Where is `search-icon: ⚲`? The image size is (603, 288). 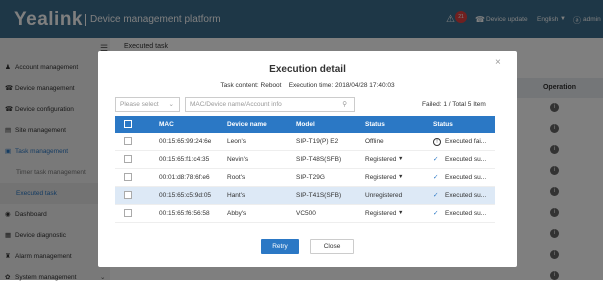
search-icon: ⚲ is located at coordinates (344, 104).